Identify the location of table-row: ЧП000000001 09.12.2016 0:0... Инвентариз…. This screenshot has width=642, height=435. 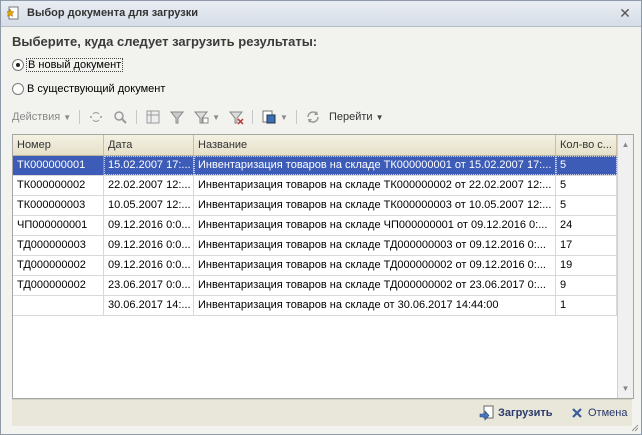
(315, 226).